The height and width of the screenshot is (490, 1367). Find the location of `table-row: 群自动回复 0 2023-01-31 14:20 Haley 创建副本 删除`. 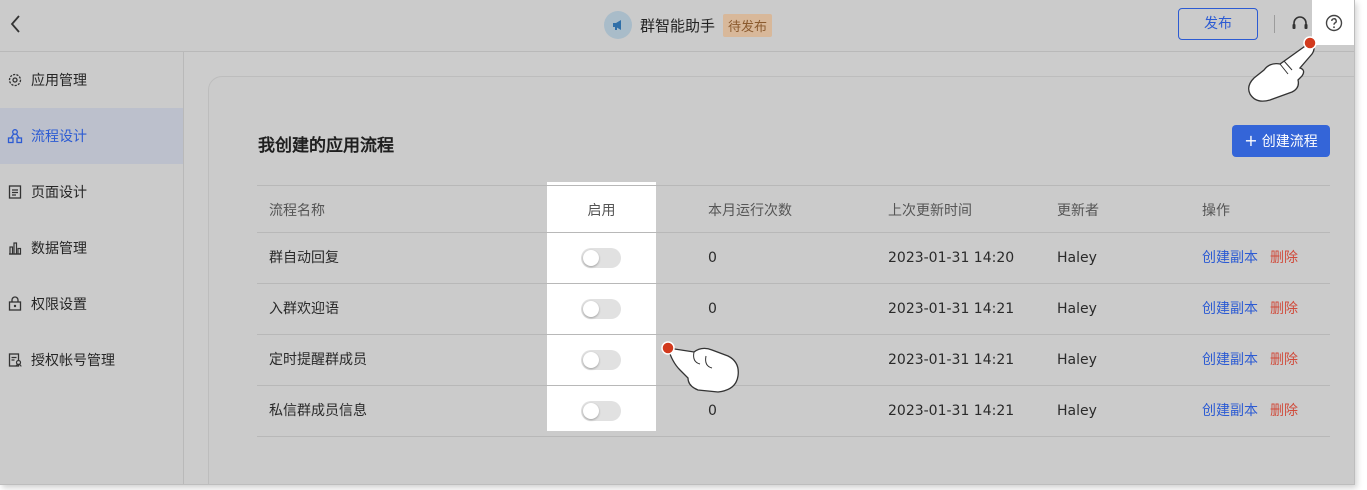

table-row: 群自动回复 0 2023-01-31 14:20 Haley 创建副本 删除 is located at coordinates (793, 258).